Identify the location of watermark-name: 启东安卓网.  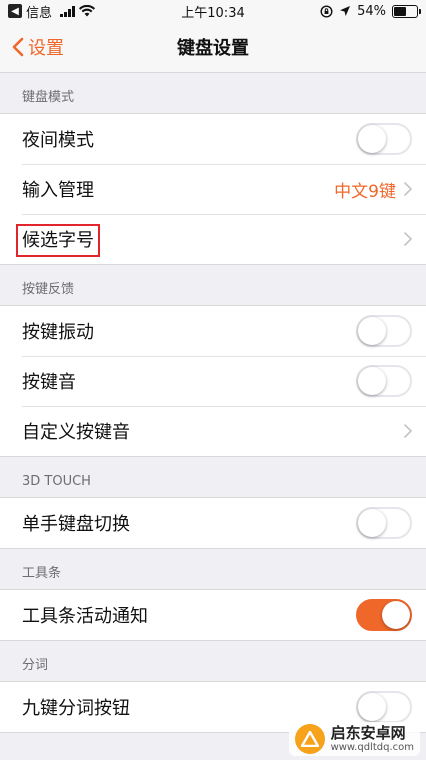
(368, 733).